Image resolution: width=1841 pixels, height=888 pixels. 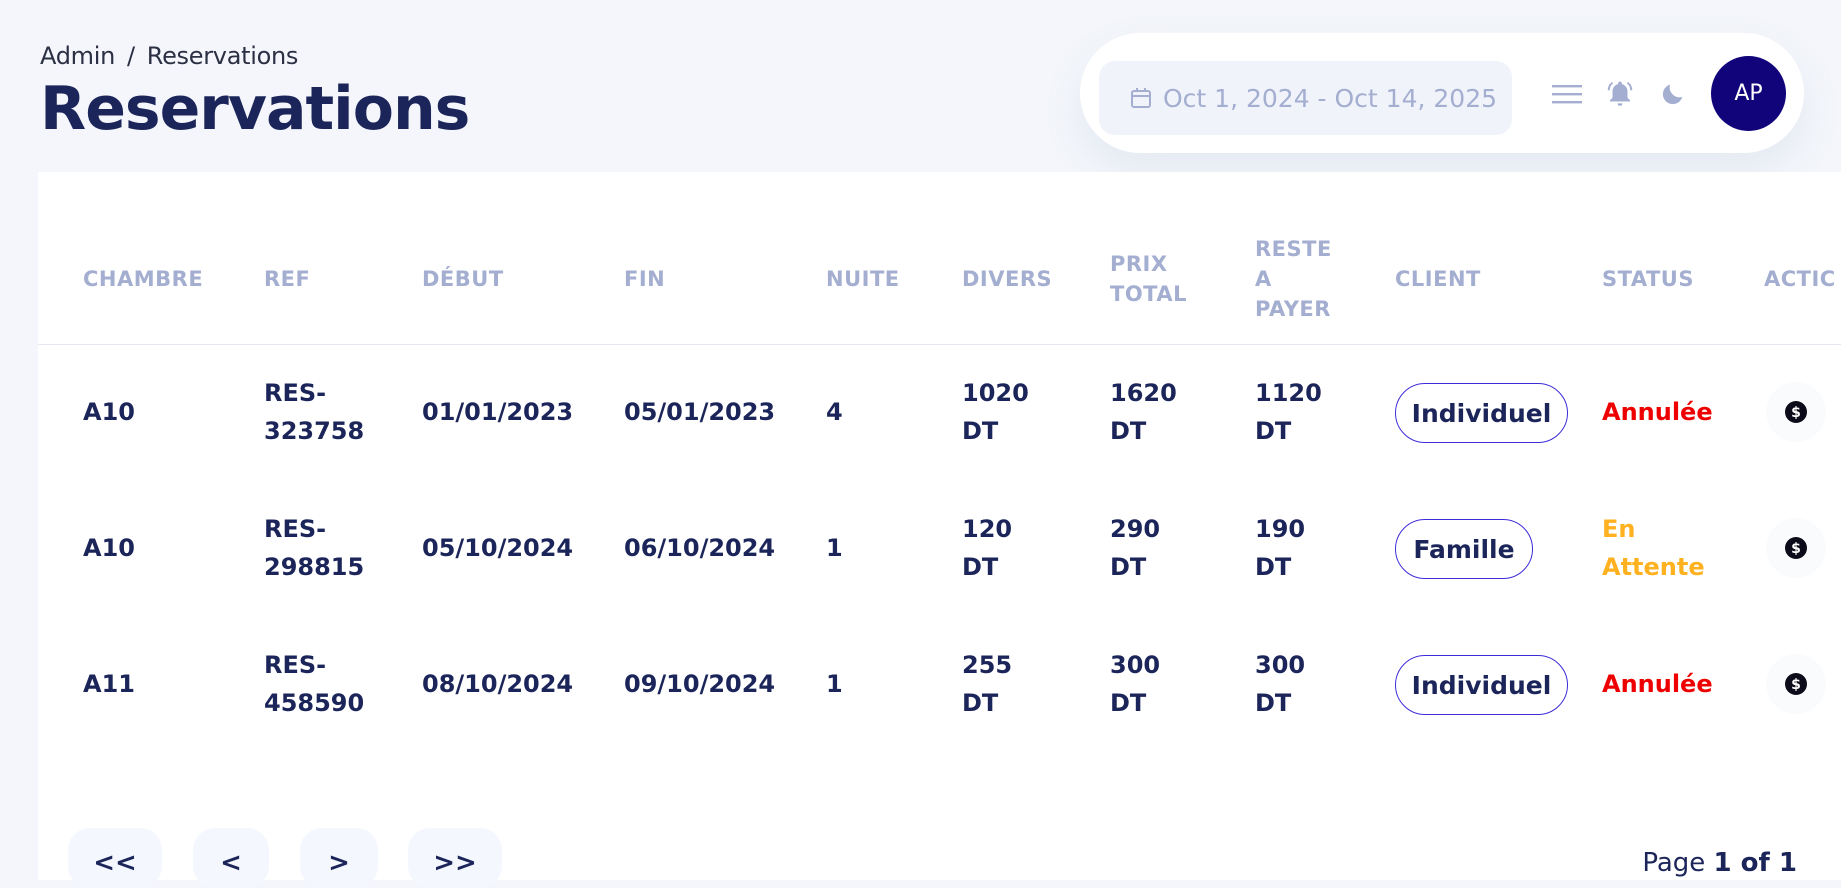 I want to click on header-action: ACTIC, so click(x=1800, y=279).